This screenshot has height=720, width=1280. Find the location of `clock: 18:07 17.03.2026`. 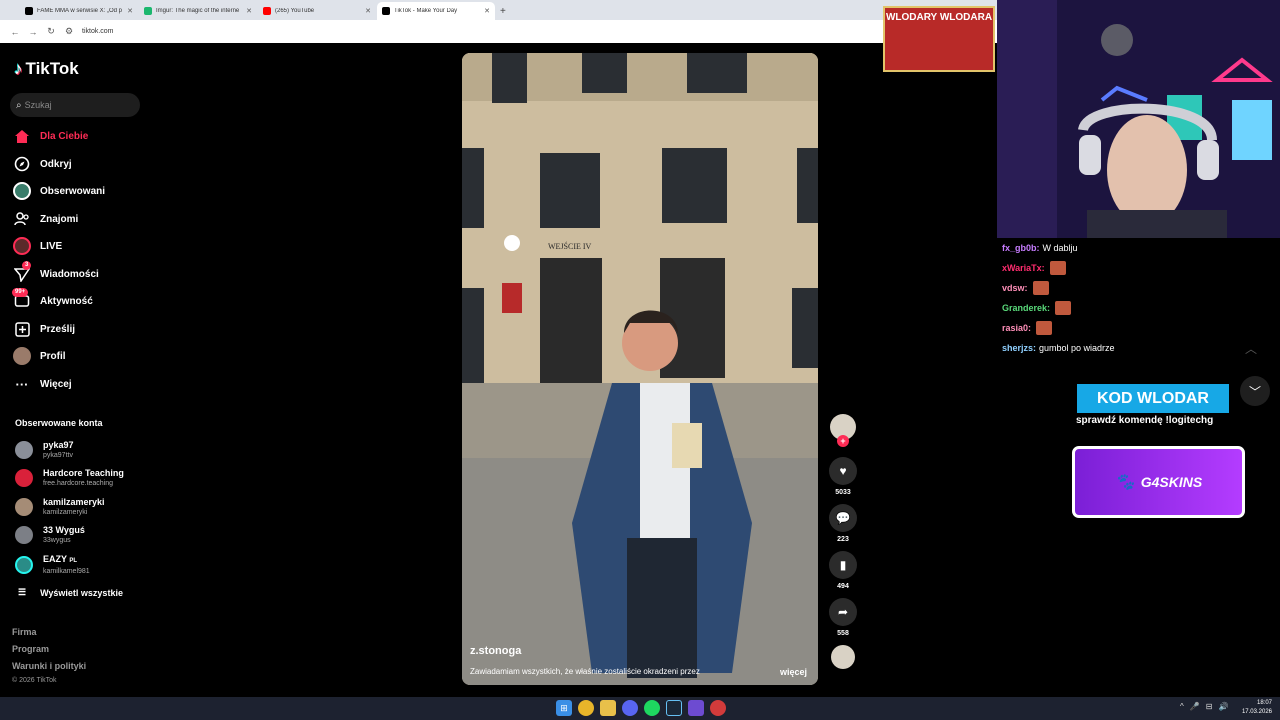

clock: 18:07 17.03.2026 is located at coordinates (1257, 708).